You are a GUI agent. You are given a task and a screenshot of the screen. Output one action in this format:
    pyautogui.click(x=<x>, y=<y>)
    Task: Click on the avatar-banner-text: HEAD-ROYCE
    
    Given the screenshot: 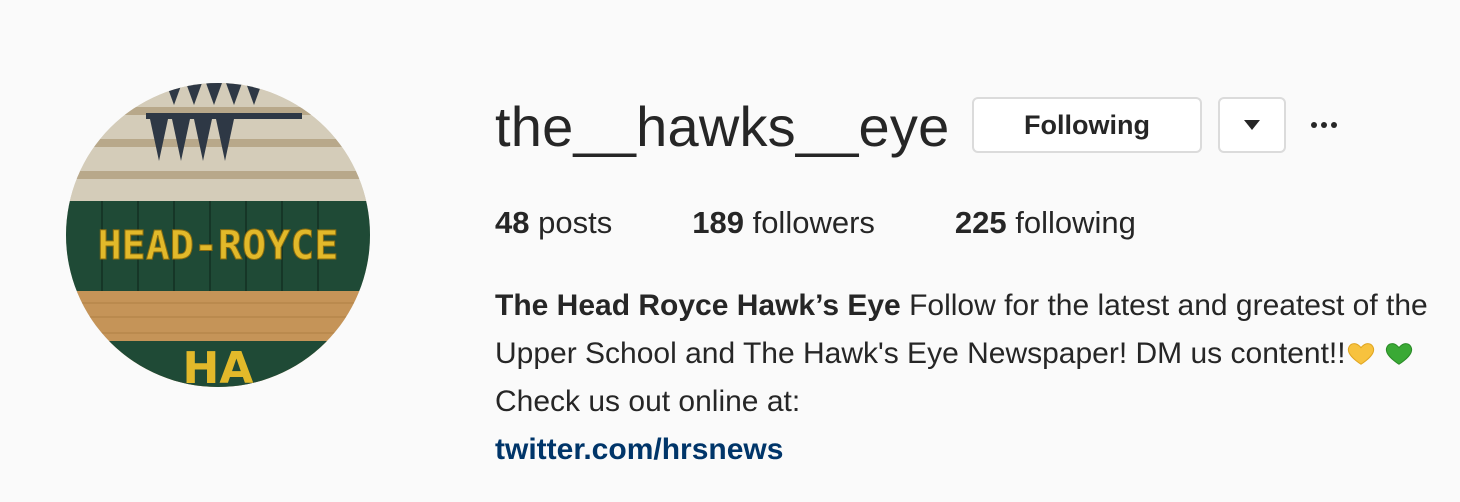 What is the action you would take?
    pyautogui.click(x=218, y=246)
    